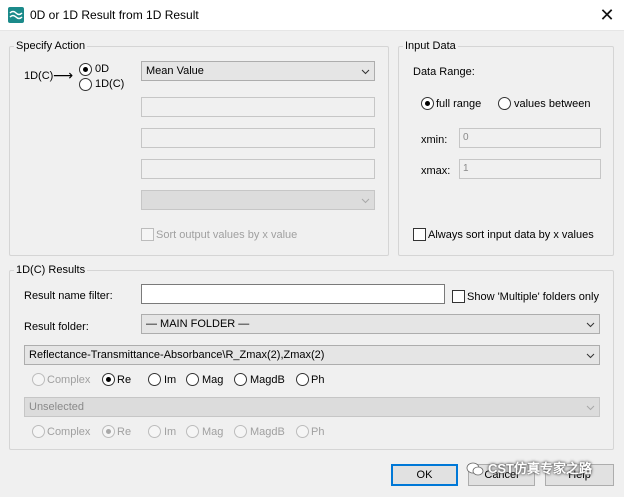 The width and height of the screenshot is (624, 497). Describe the element at coordinates (434, 140) in the screenshot. I see `xmin-label: xmin:` at that location.